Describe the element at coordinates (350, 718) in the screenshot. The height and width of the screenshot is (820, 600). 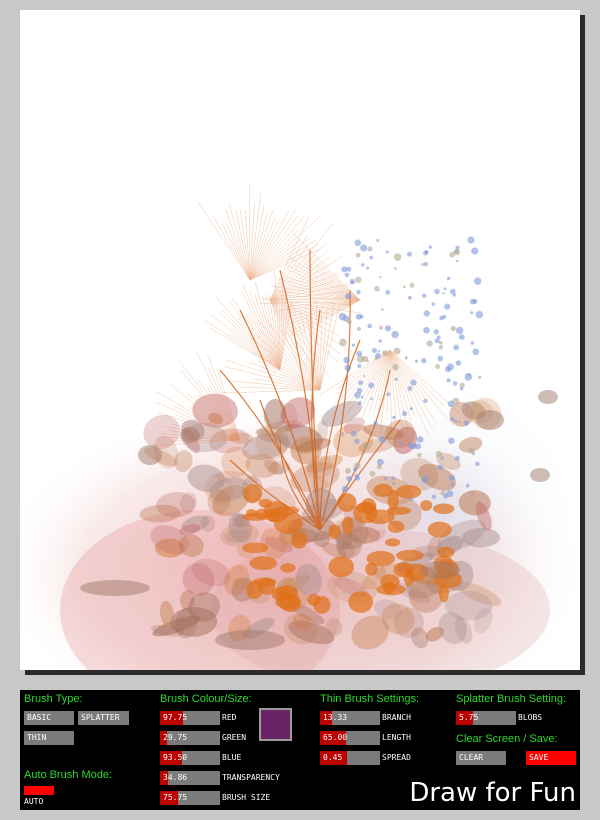
I see `slider-branch: 13.33` at that location.